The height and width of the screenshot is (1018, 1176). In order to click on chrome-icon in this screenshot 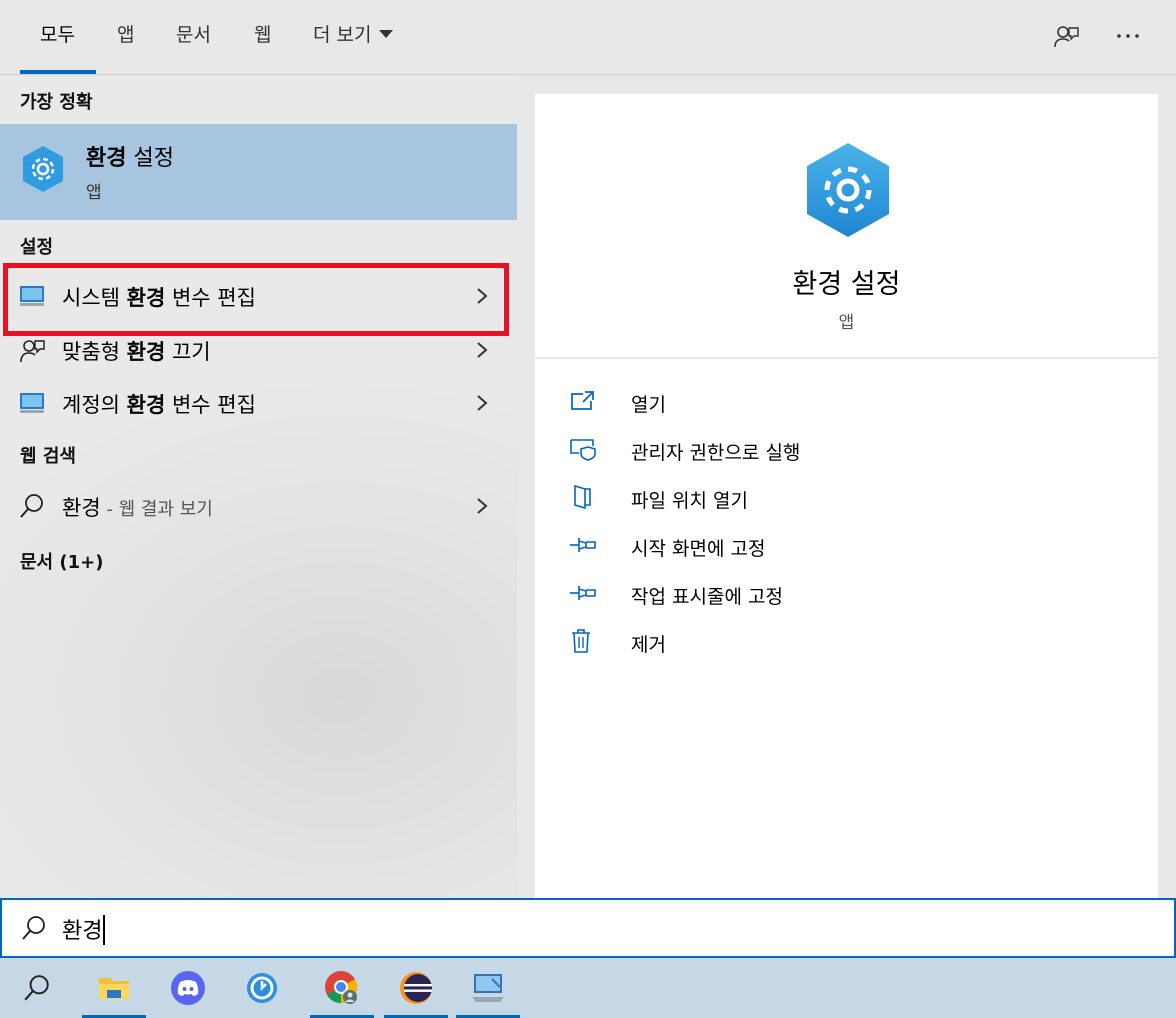, I will do `click(341, 987)`.